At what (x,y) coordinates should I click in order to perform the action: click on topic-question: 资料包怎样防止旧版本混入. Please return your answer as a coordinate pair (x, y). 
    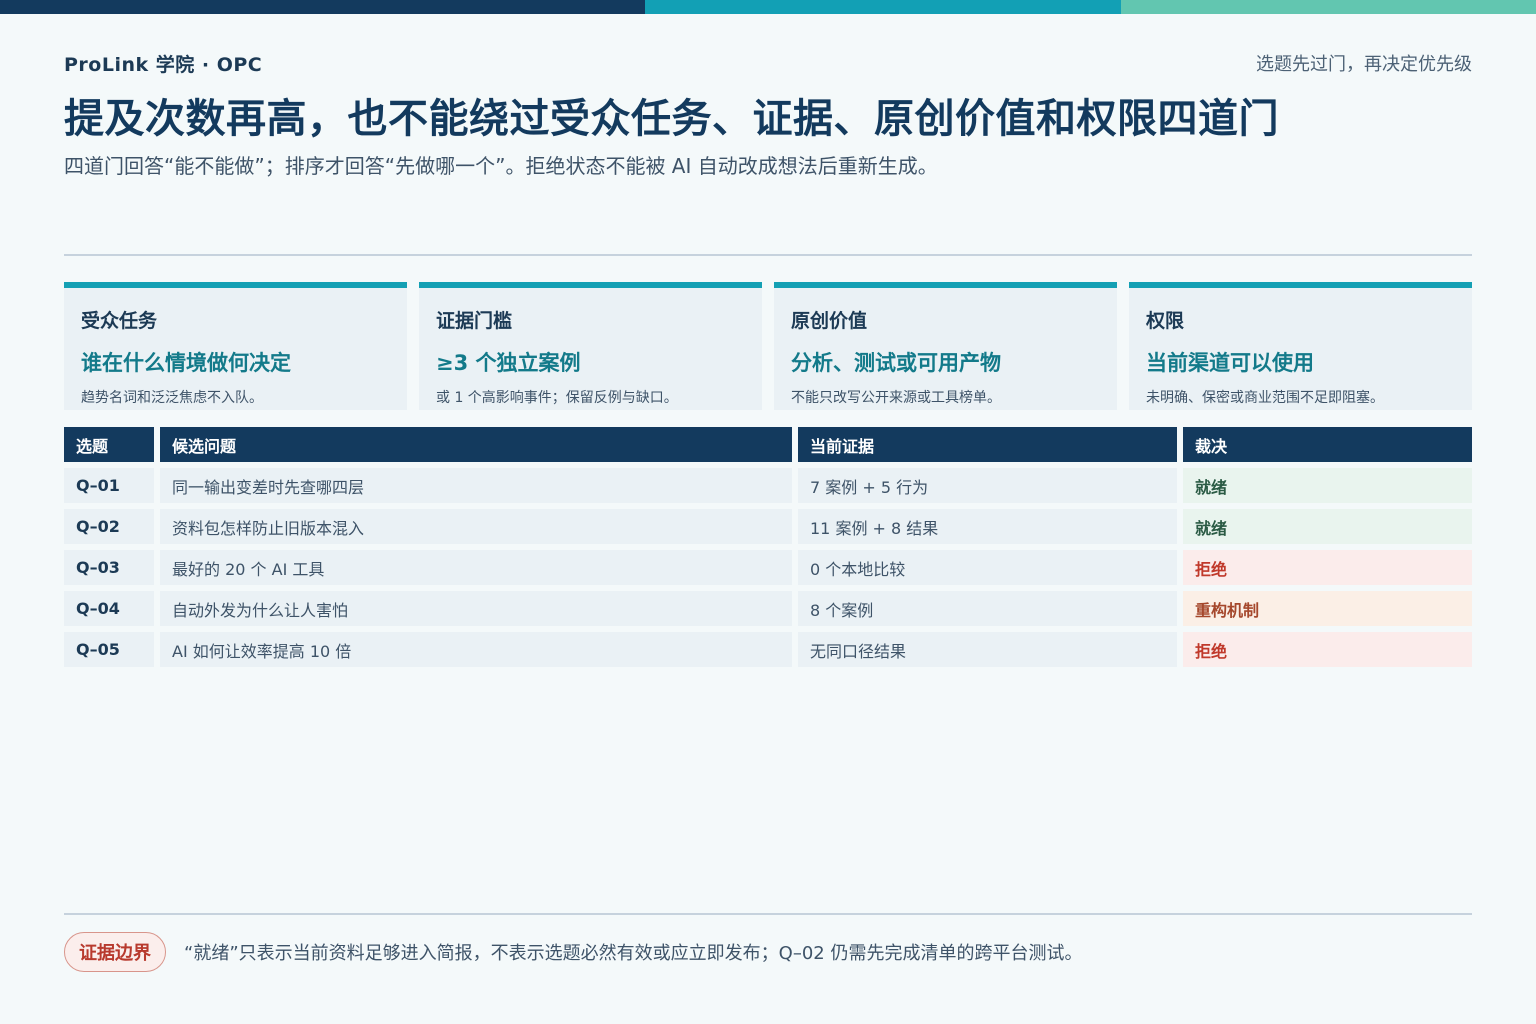
    Looking at the image, I should click on (476, 526).